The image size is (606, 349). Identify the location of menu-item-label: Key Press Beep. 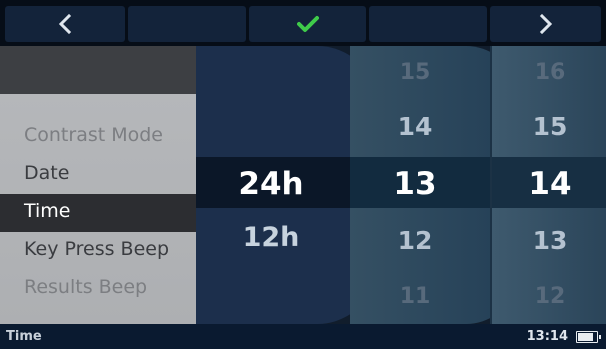
(97, 249).